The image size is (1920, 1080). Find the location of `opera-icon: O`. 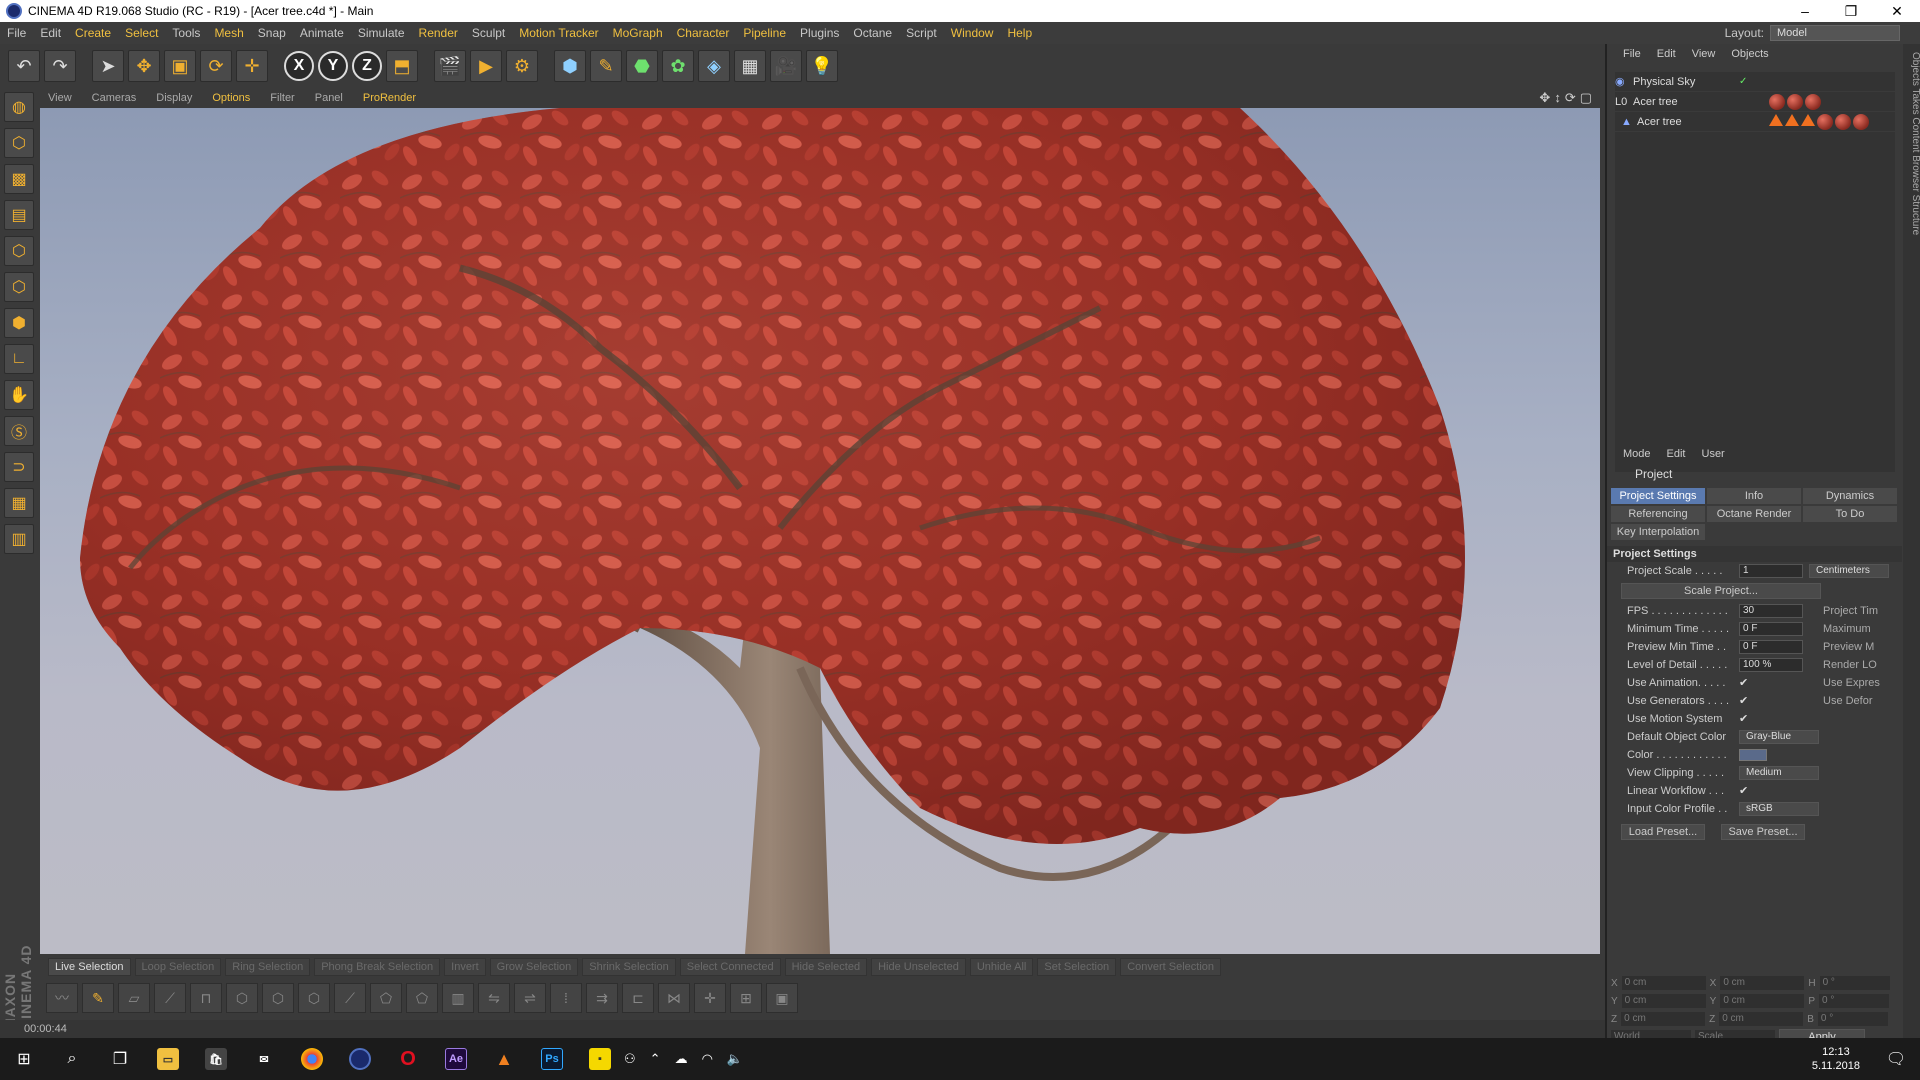

opera-icon: O is located at coordinates (408, 1059).